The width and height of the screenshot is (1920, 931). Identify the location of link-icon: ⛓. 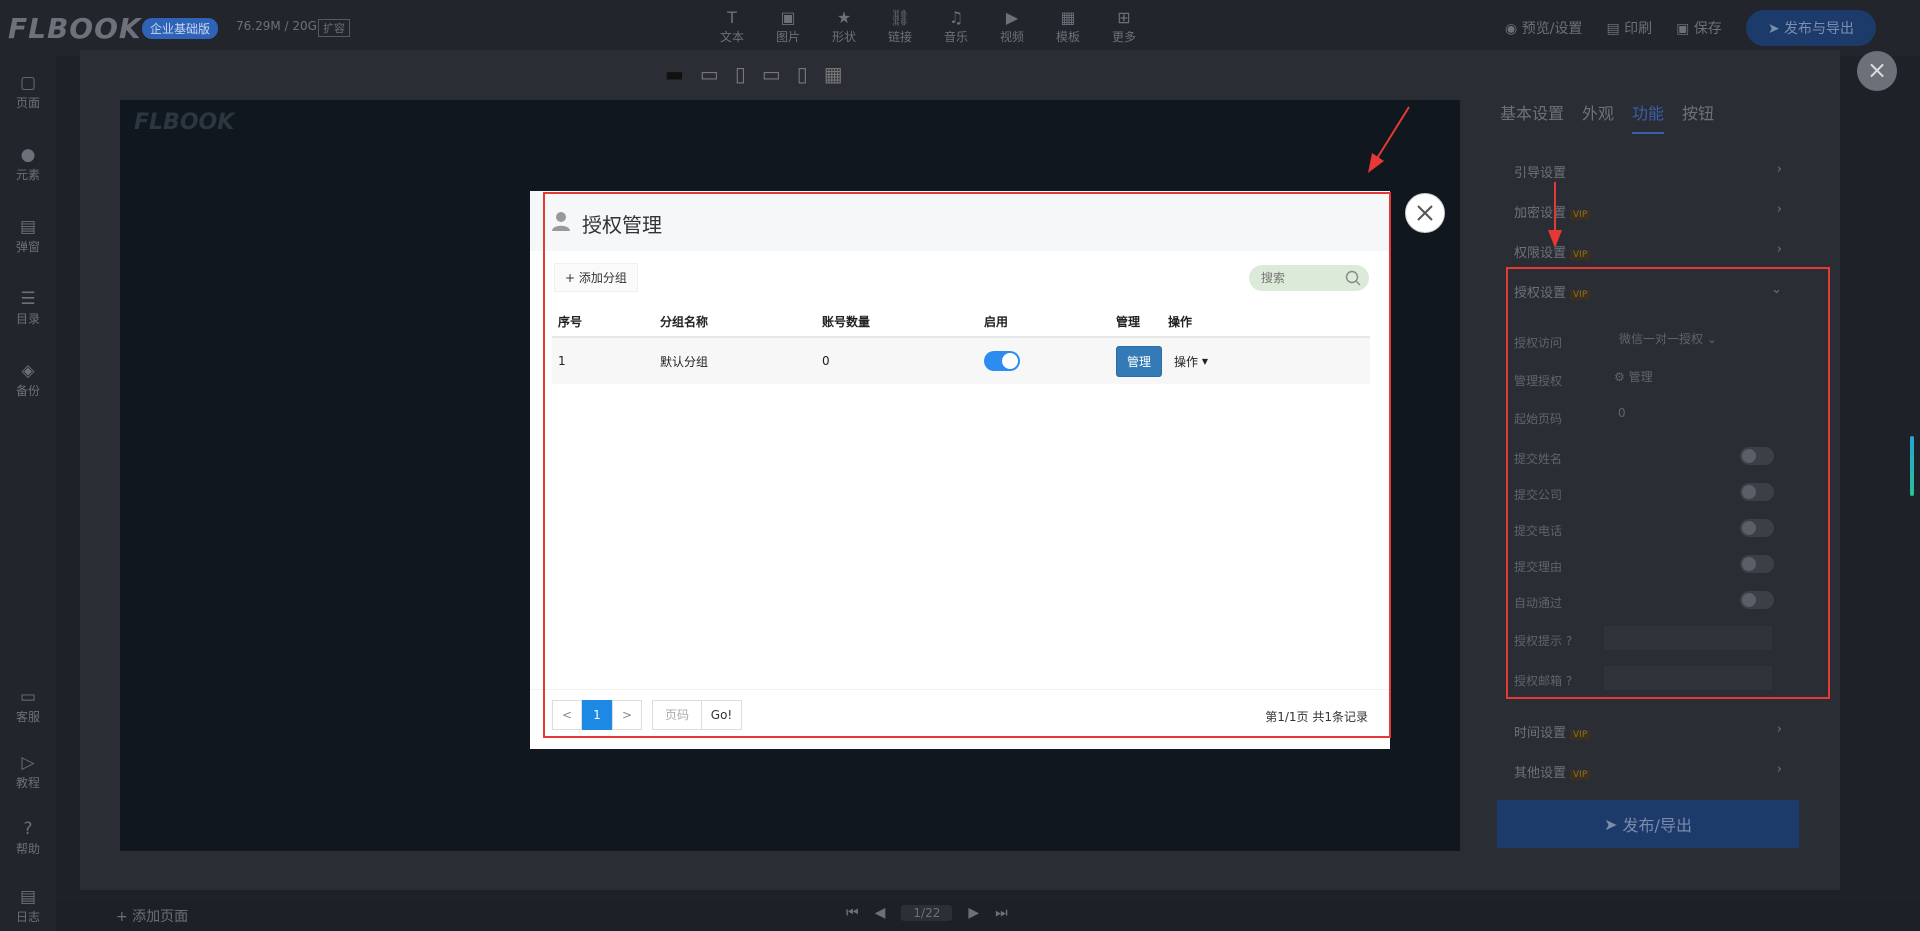
(900, 17).